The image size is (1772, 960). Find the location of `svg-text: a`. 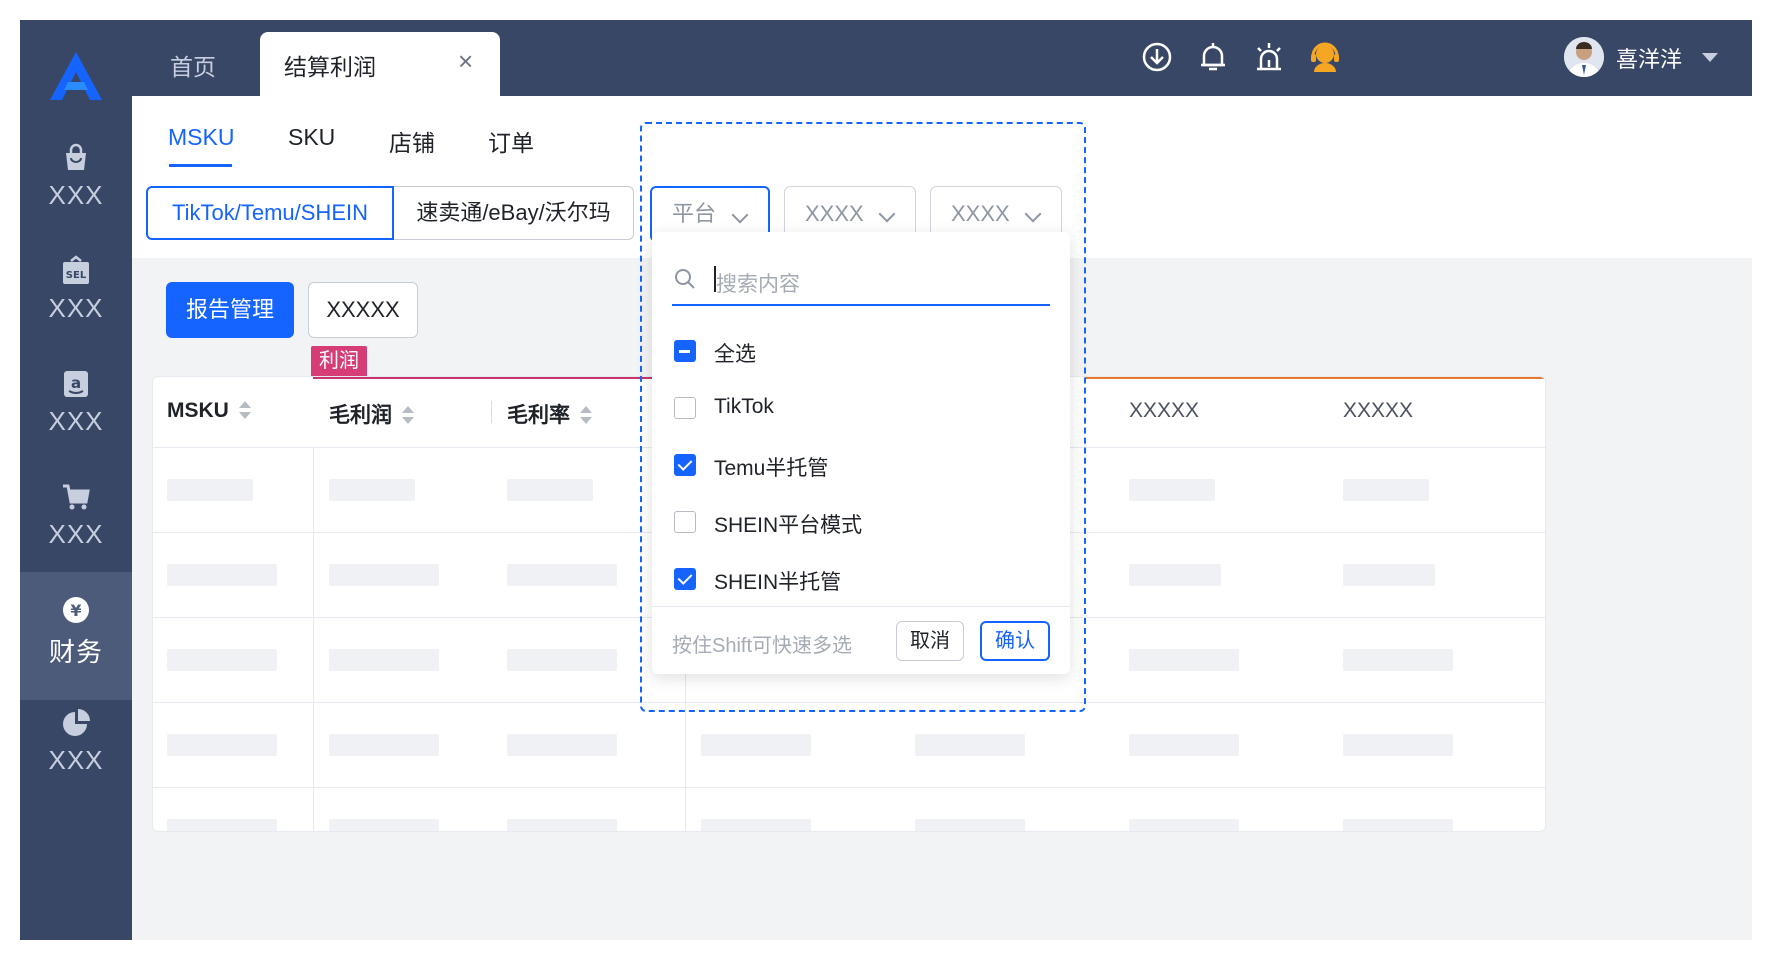

svg-text: a is located at coordinates (76, 383).